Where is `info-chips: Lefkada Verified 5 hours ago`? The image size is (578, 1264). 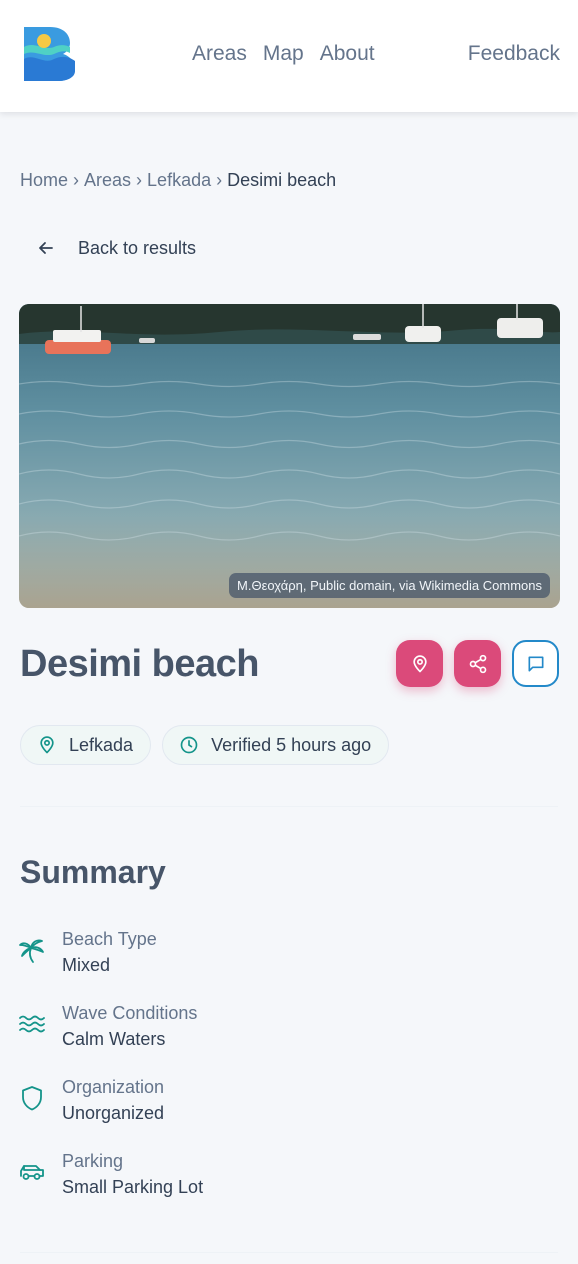 info-chips: Lefkada Verified 5 hours ago is located at coordinates (205, 745).